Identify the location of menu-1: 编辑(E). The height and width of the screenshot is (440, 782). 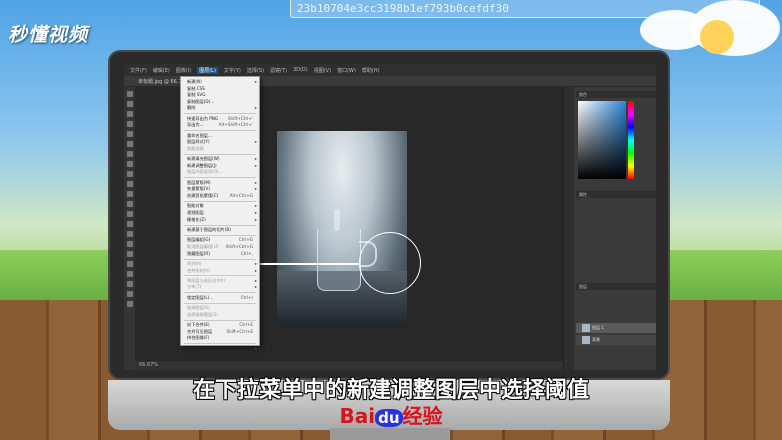
(161, 70).